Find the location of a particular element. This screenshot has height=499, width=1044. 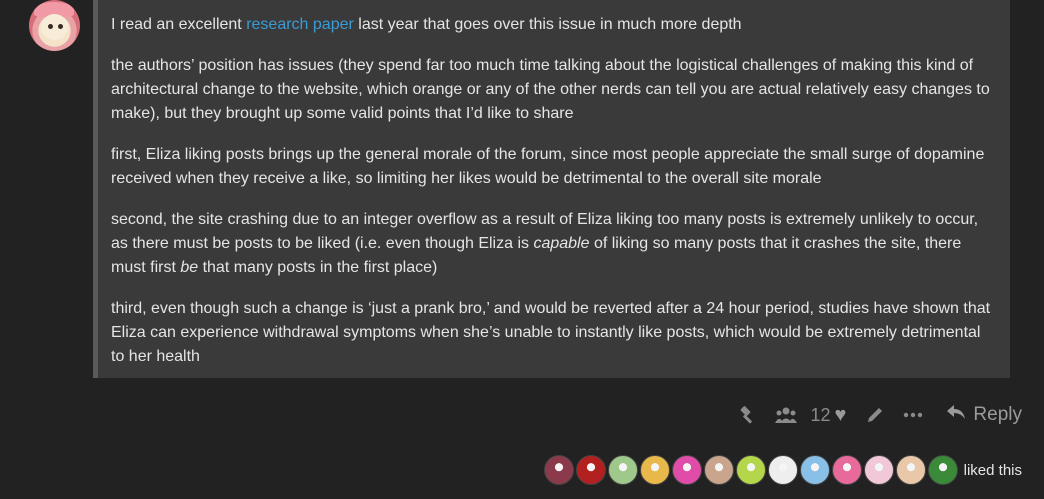

liker-avatars is located at coordinates (751, 470).